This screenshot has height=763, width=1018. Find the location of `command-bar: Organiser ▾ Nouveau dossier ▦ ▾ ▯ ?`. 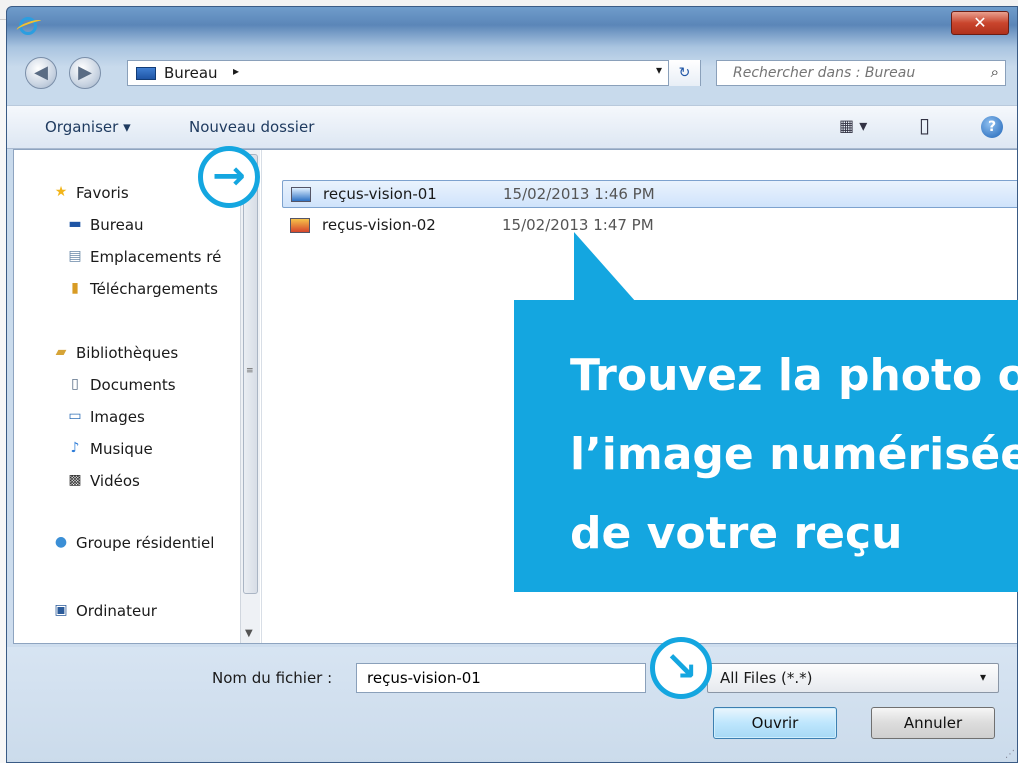

command-bar: Organiser ▾ Nouveau dossier ▦ ▾ ▯ ? is located at coordinates (512, 127).